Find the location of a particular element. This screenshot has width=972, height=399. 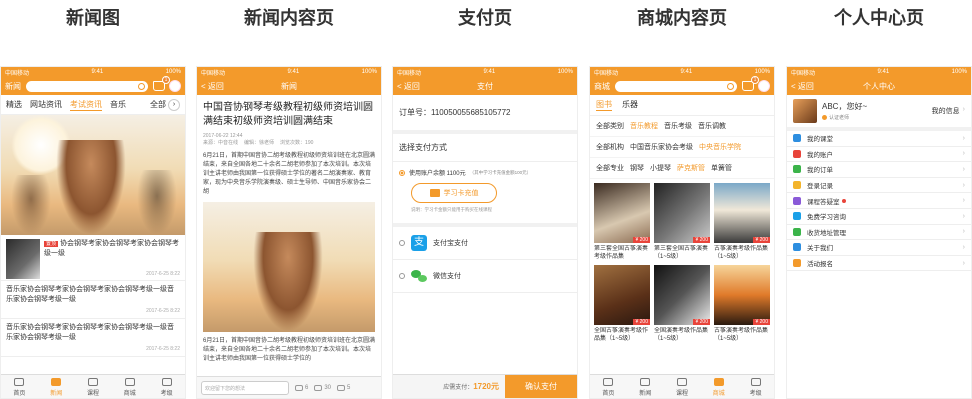

login-record-icon is located at coordinates (797, 185).